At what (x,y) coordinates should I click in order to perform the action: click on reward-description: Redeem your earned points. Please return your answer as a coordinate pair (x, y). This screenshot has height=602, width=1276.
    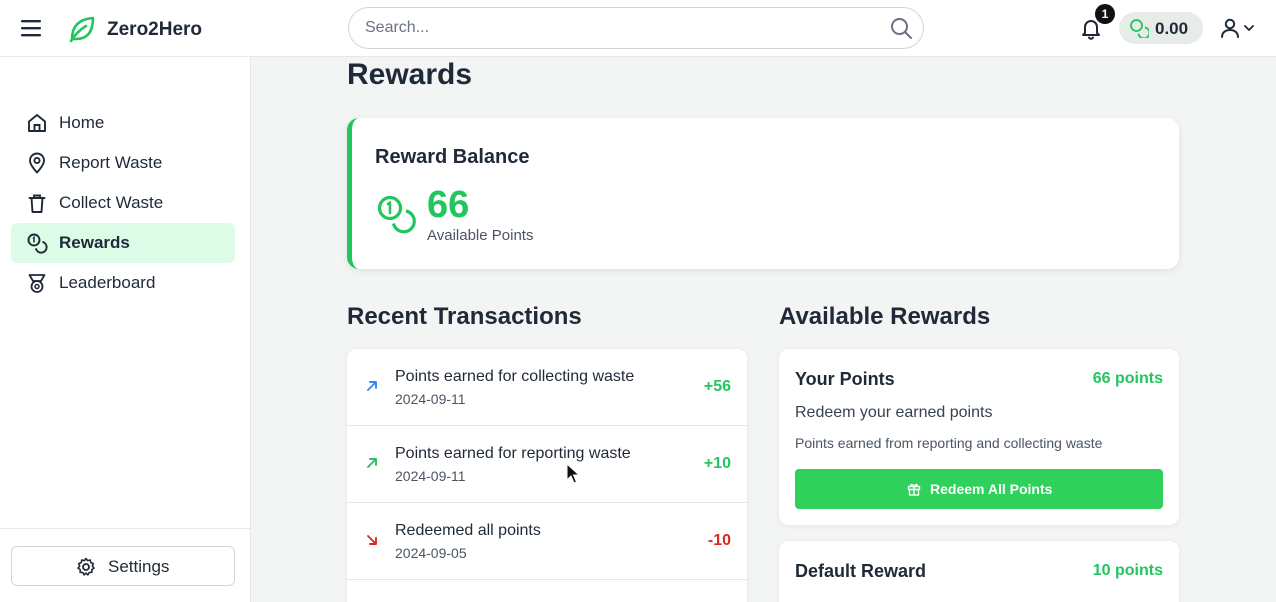
    Looking at the image, I should click on (894, 412).